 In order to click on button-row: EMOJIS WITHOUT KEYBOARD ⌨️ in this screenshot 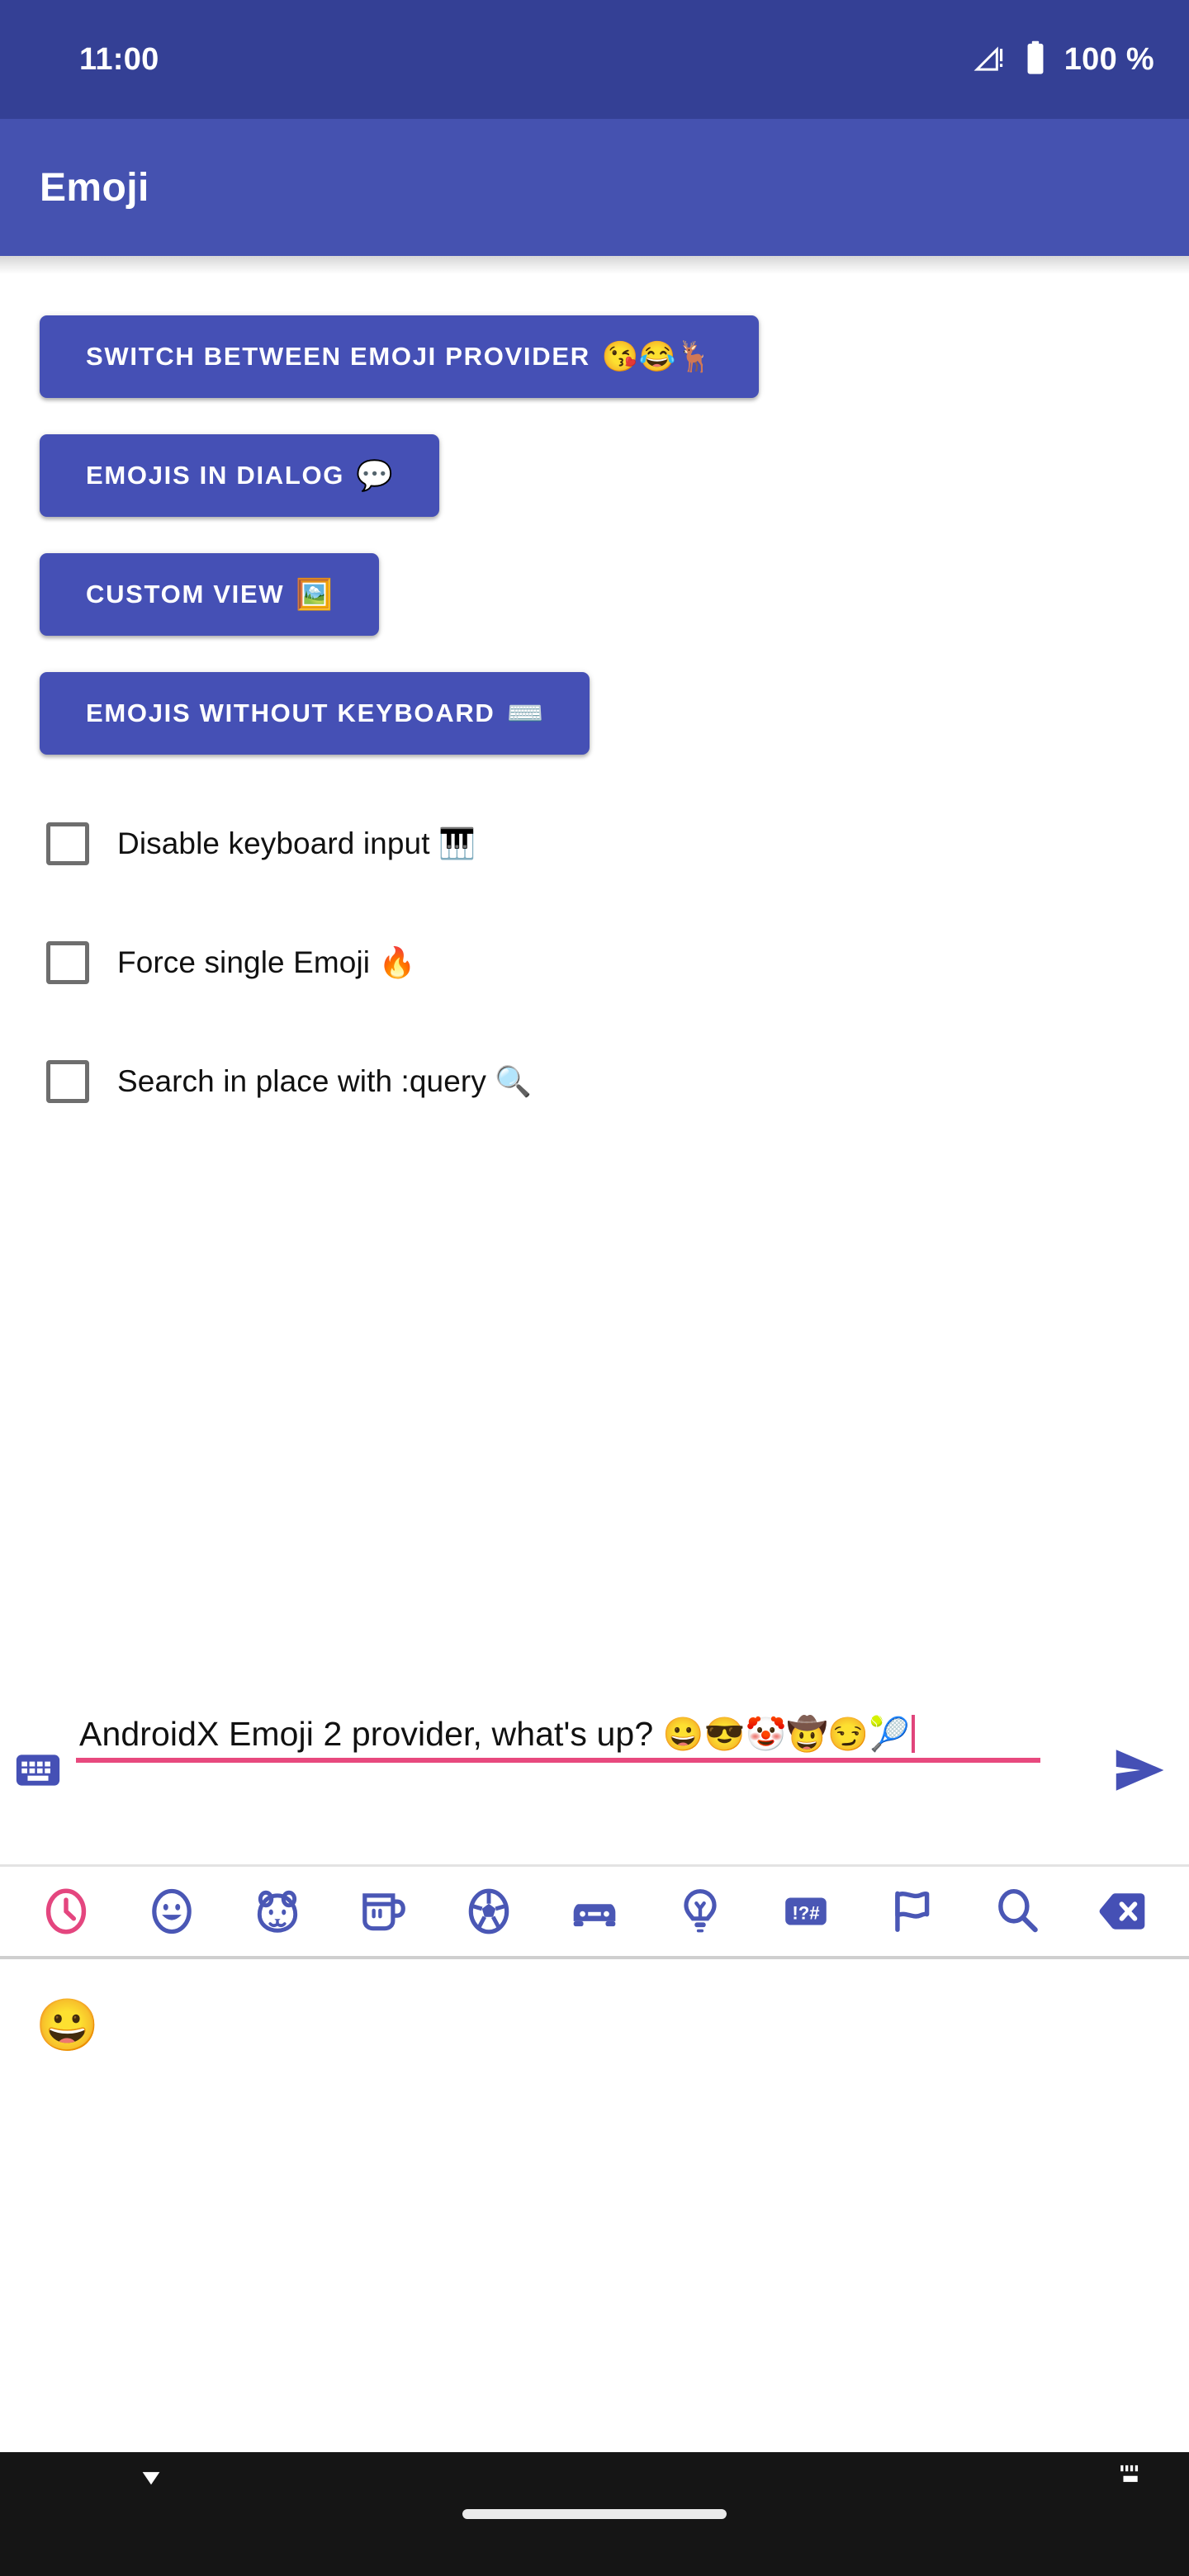, I will do `click(614, 713)`.